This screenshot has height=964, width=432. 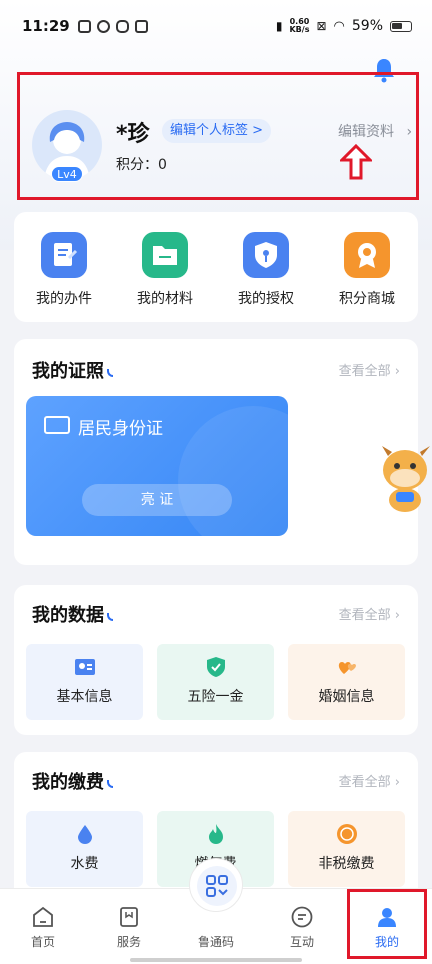 What do you see at coordinates (67, 174) in the screenshot?
I see `level-badge: Lv4` at bounding box center [67, 174].